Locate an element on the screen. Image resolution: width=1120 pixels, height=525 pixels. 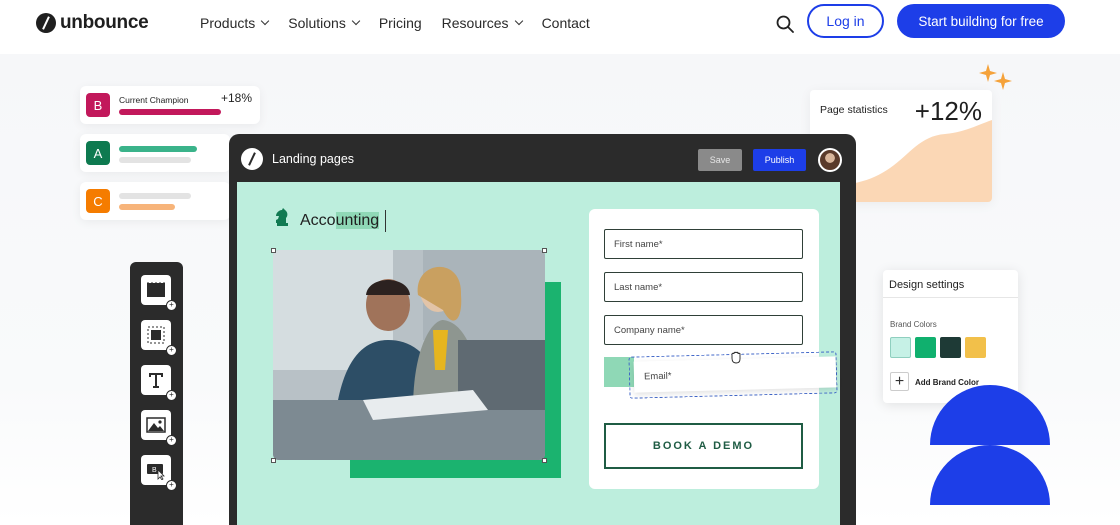
search-icon is located at coordinates (785, 24).